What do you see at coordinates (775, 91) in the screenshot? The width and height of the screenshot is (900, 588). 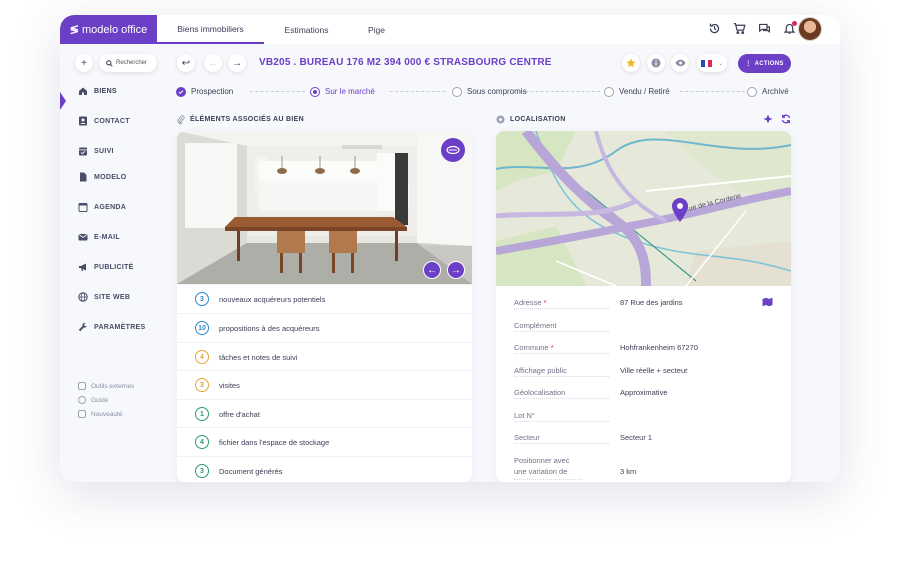 I see `step-label: Archivé` at bounding box center [775, 91].